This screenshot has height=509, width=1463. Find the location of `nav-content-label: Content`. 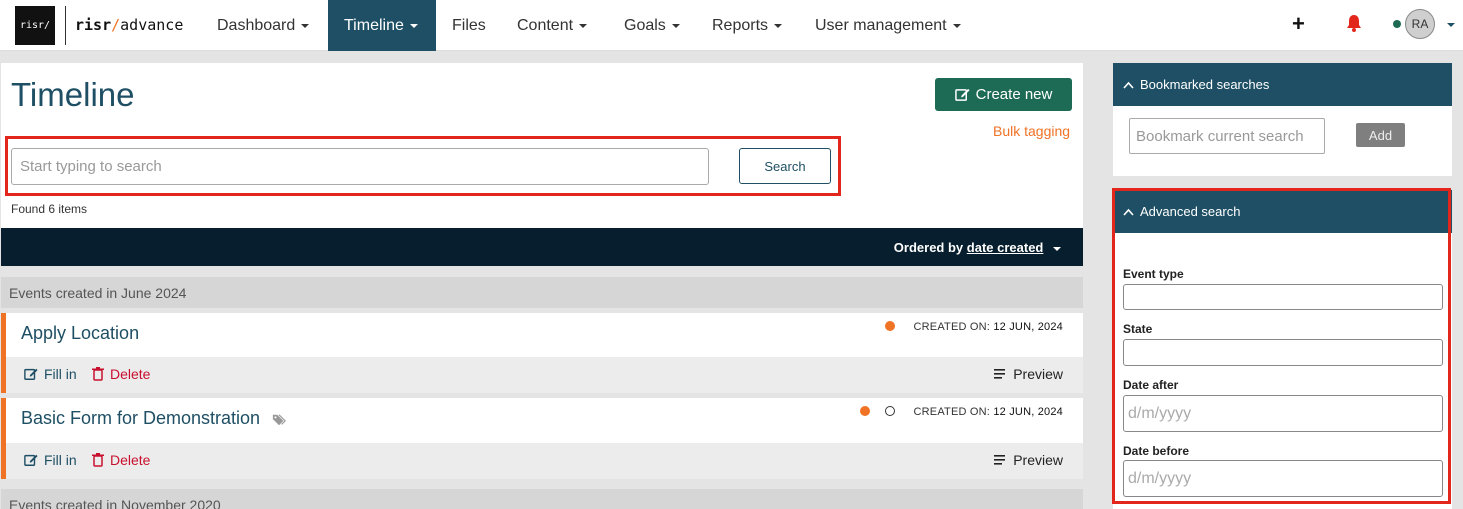

nav-content-label: Content is located at coordinates (545, 25).